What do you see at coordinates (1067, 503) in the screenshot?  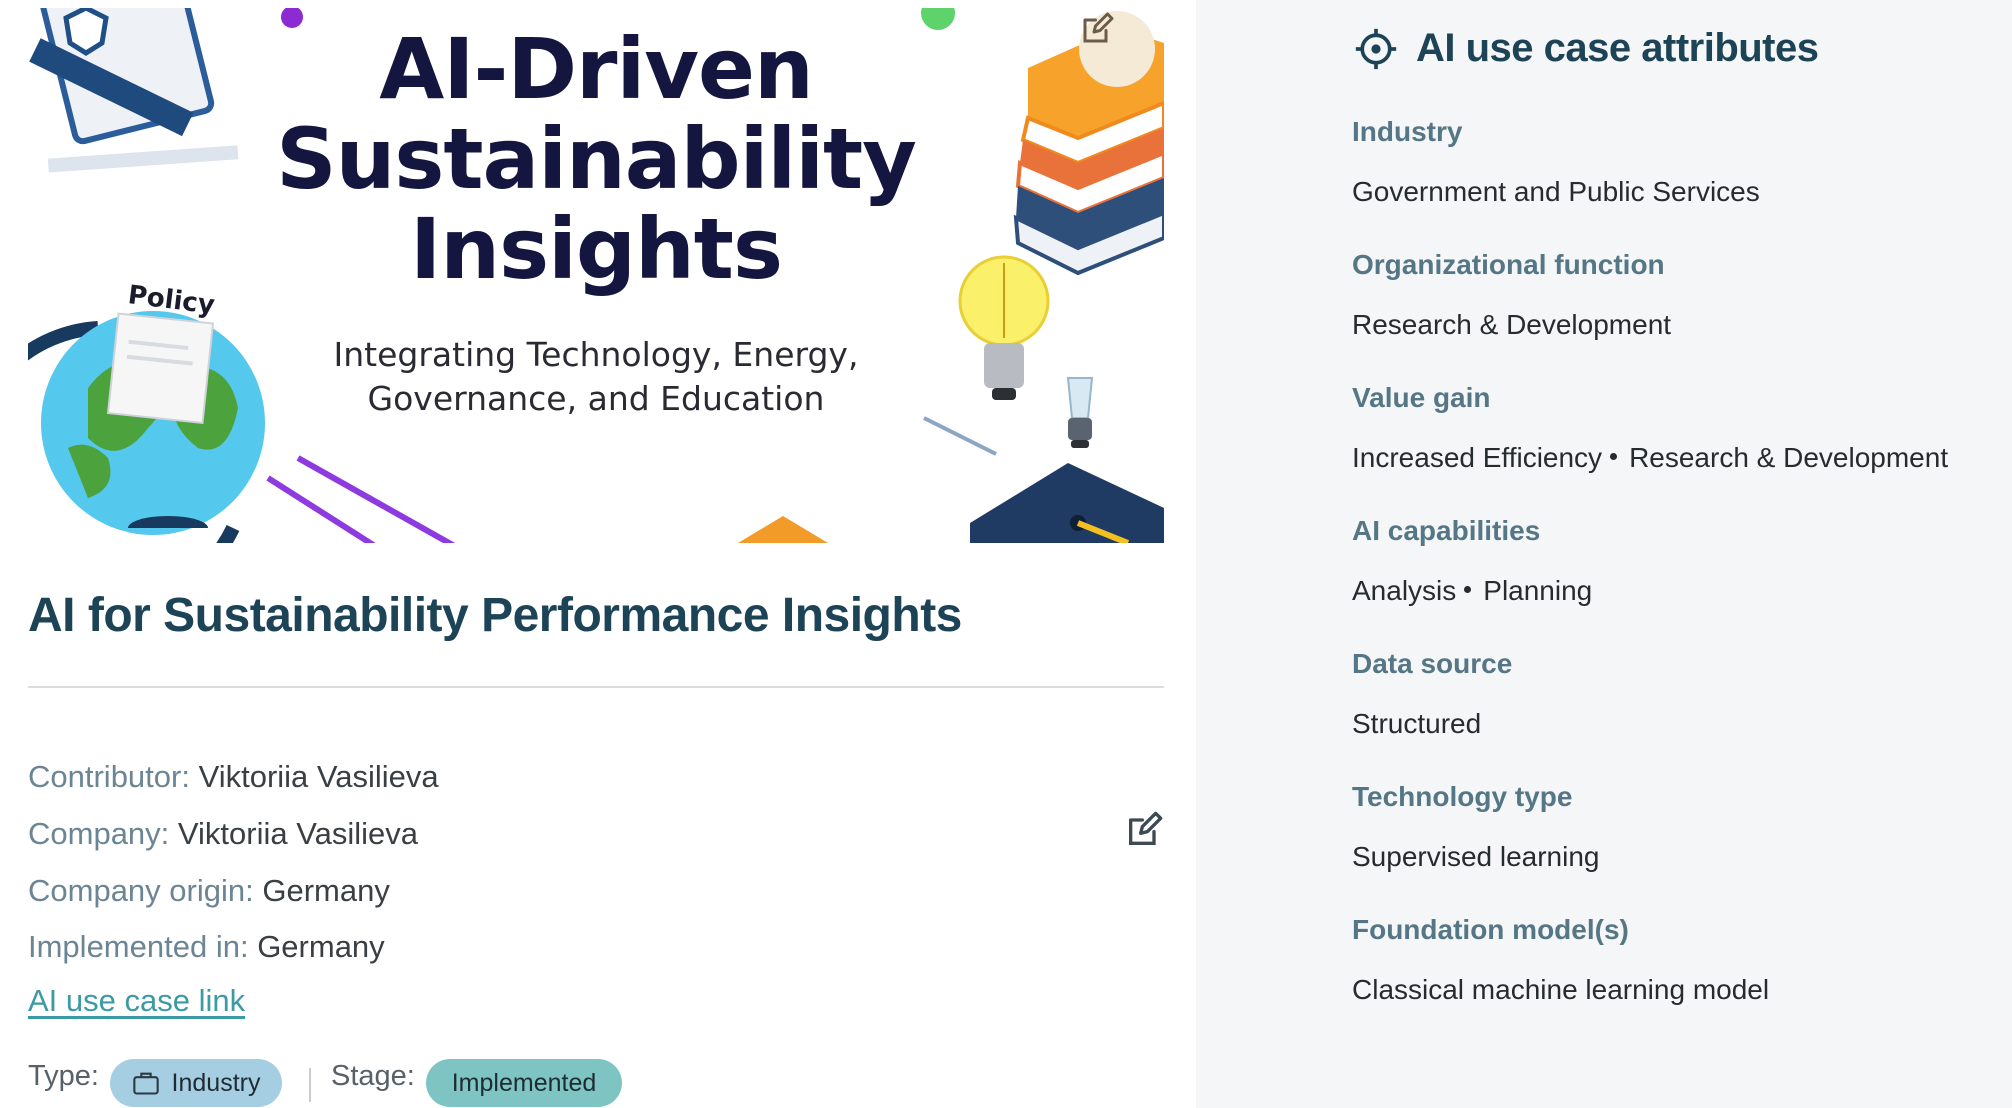 I see `graduation-cap-illustration` at bounding box center [1067, 503].